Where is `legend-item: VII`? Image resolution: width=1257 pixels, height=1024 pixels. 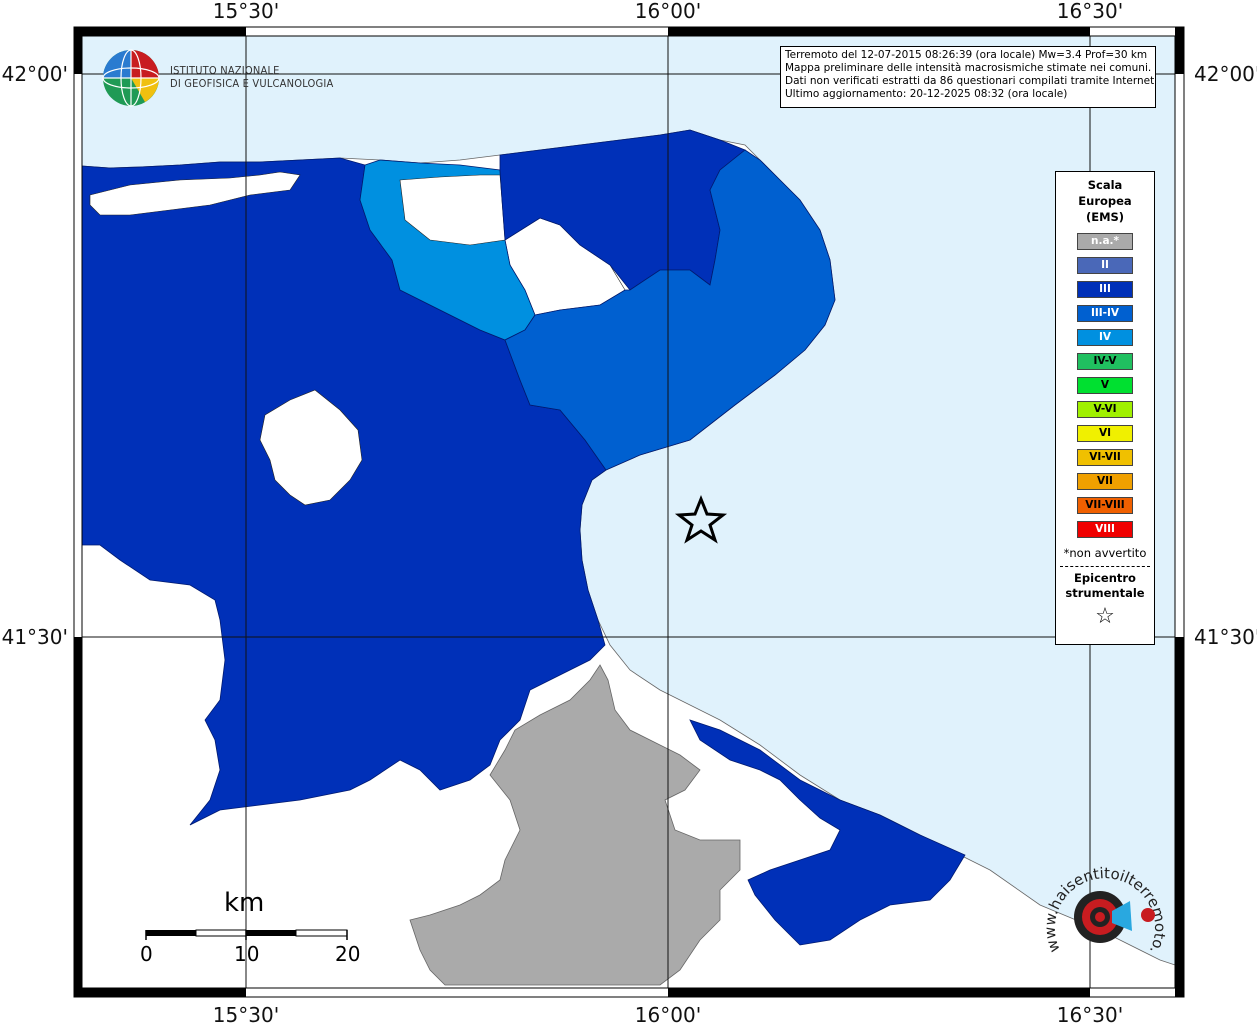 legend-item: VII is located at coordinates (1105, 481).